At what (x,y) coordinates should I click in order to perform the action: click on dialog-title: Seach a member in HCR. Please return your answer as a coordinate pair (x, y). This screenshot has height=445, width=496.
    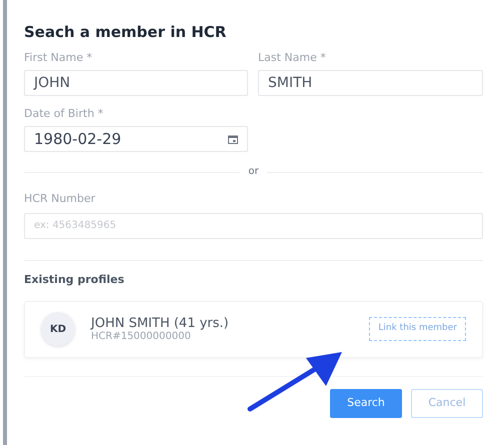
    Looking at the image, I should click on (126, 32).